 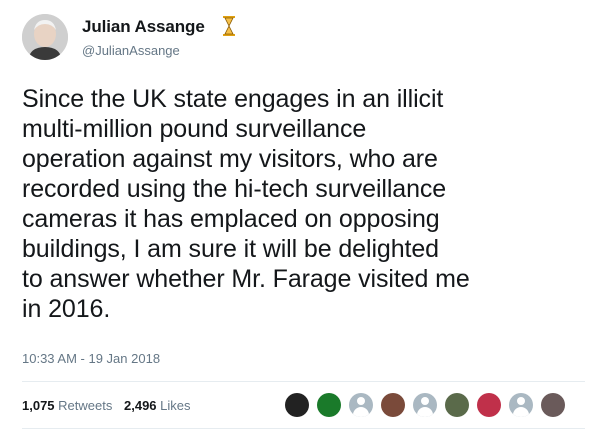 I want to click on likes-count: 2,496, so click(x=140, y=405).